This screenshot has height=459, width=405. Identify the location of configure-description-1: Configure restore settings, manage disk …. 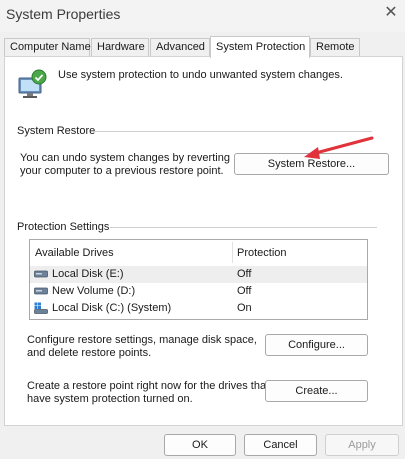
(142, 340).